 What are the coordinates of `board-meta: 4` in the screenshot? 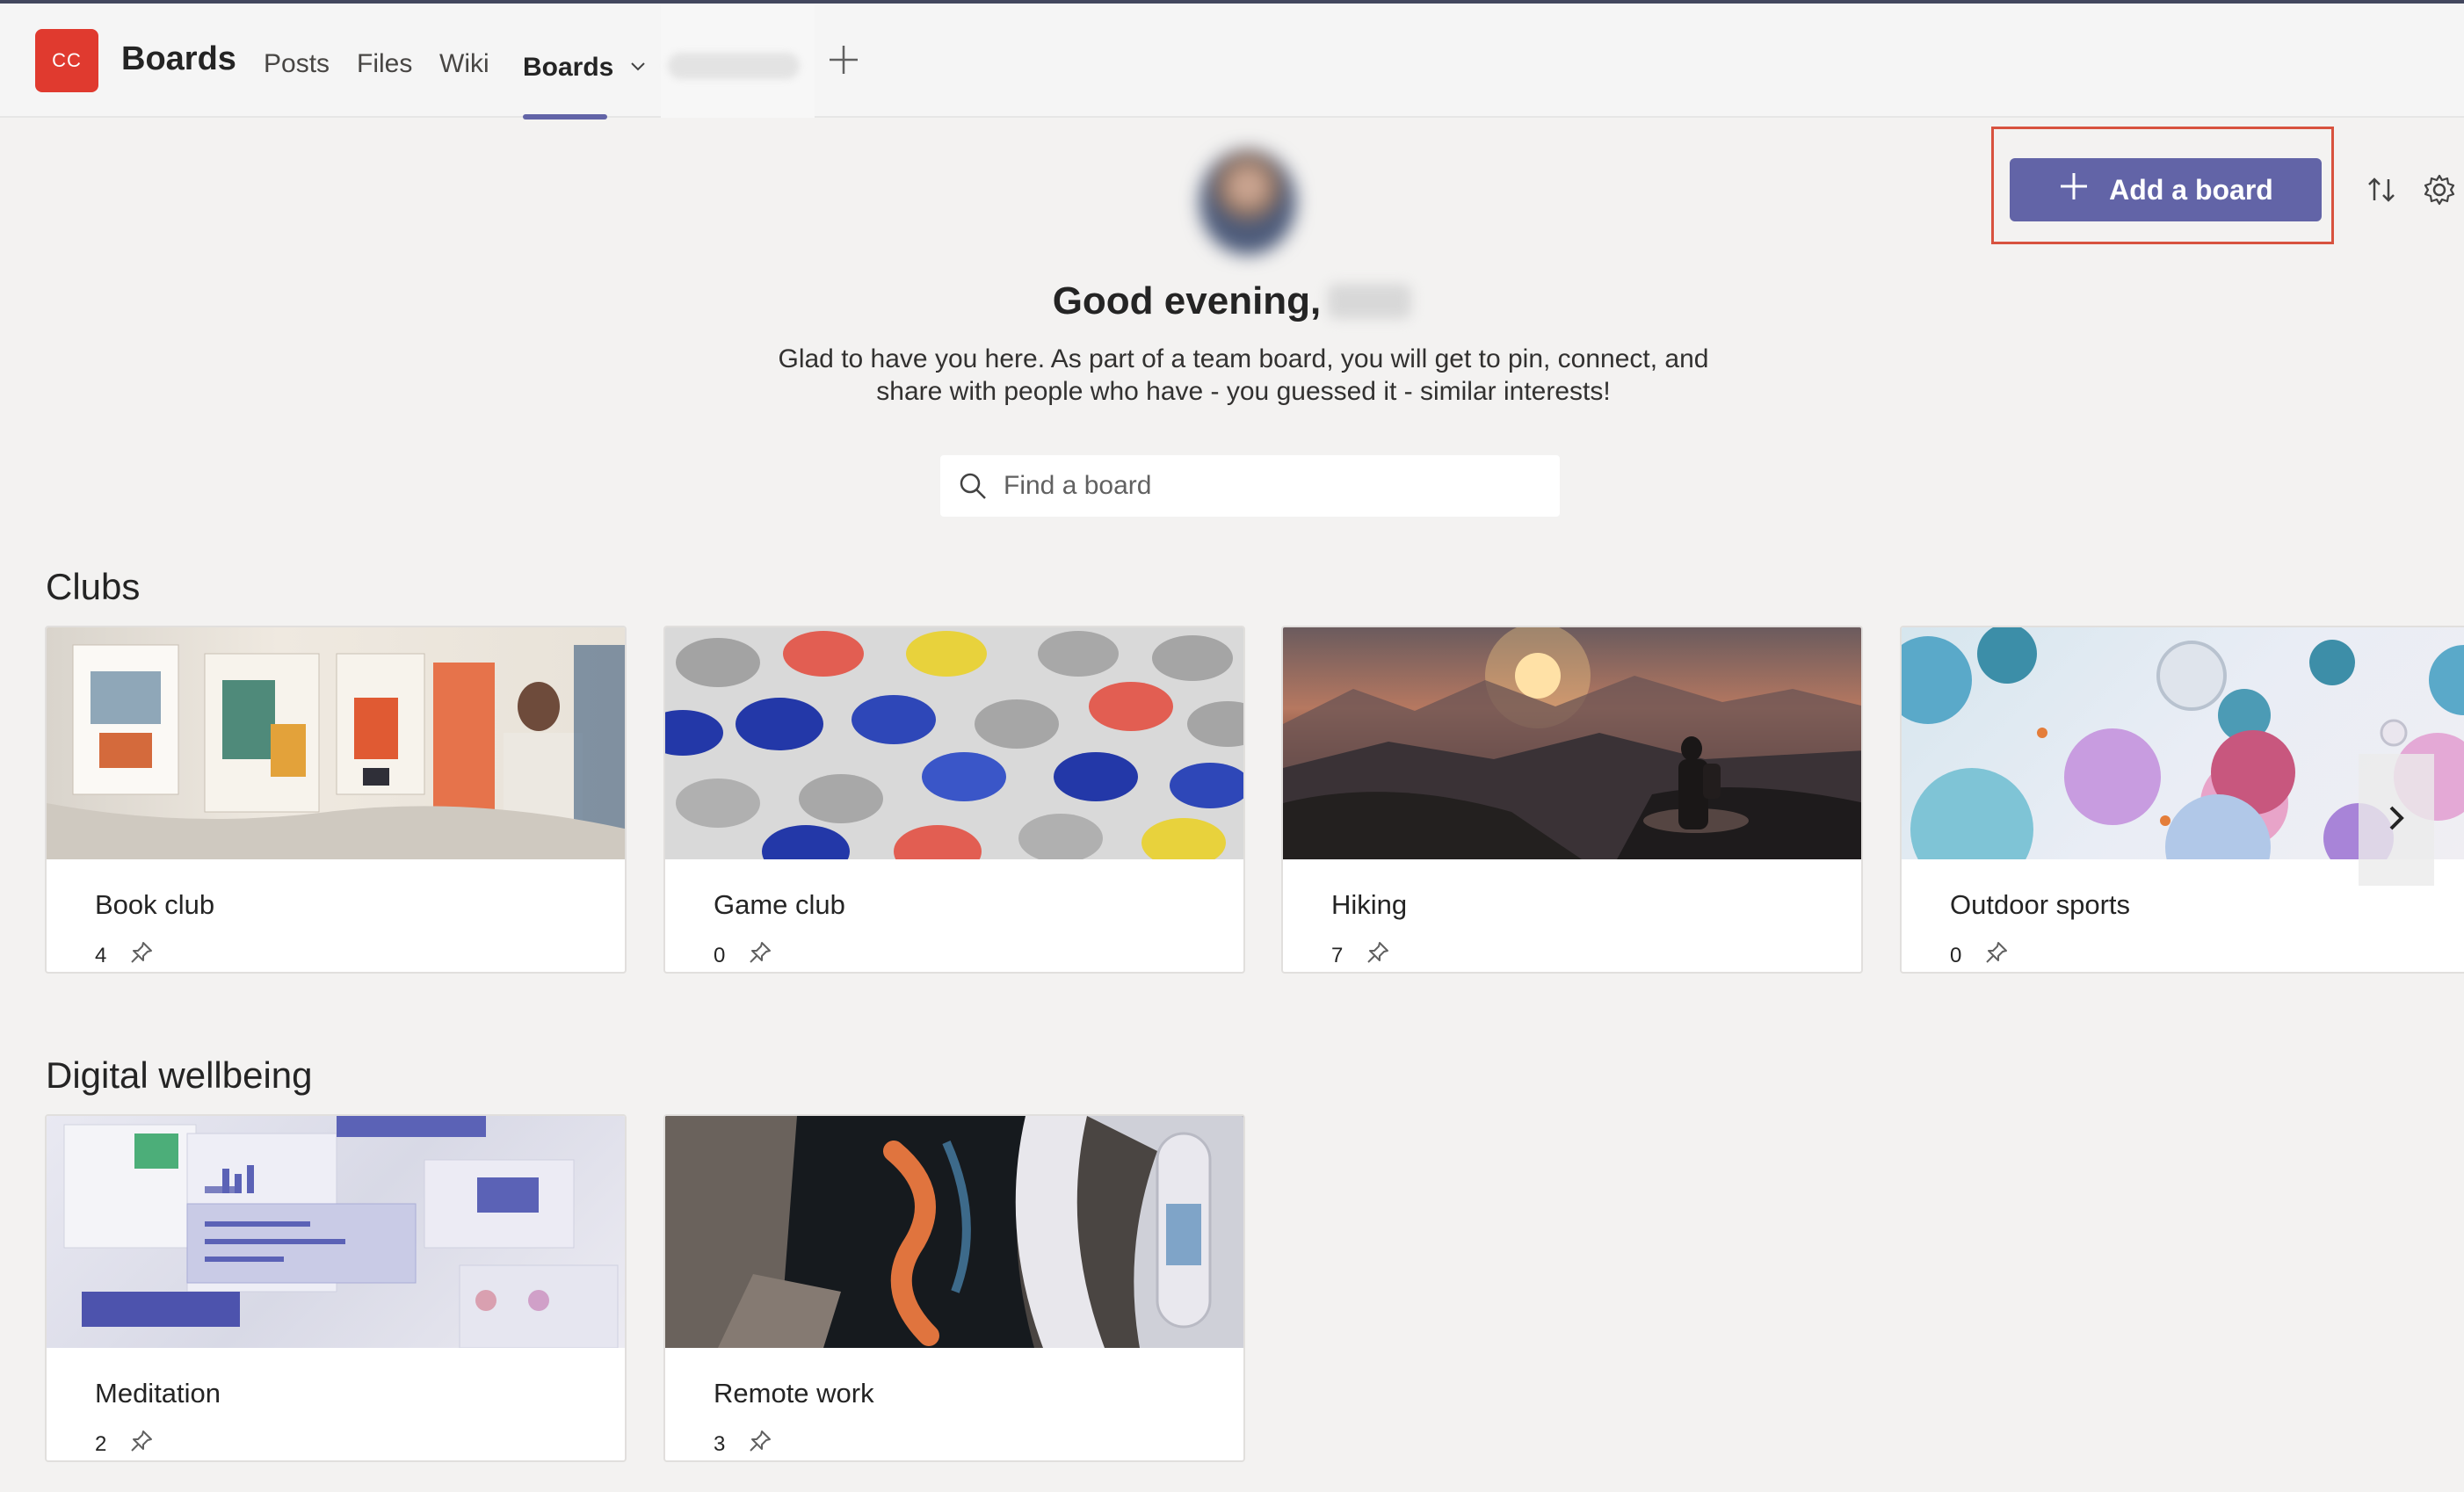 It's located at (124, 955).